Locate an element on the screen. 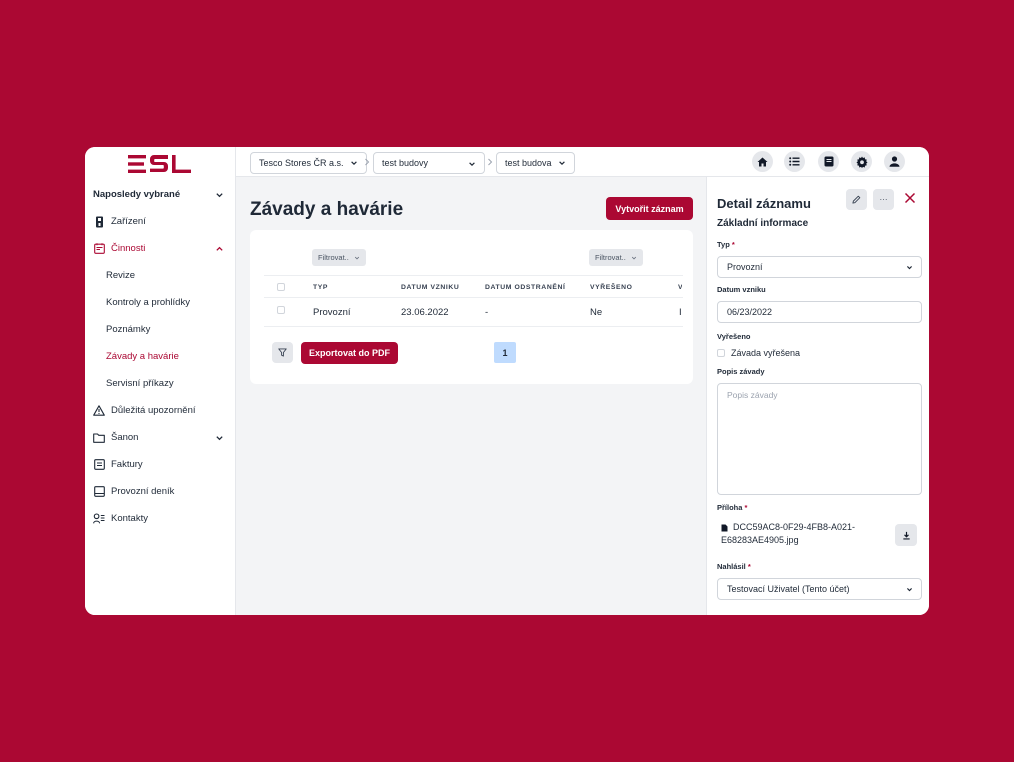 The height and width of the screenshot is (762, 1014). warning-icon is located at coordinates (99, 411).